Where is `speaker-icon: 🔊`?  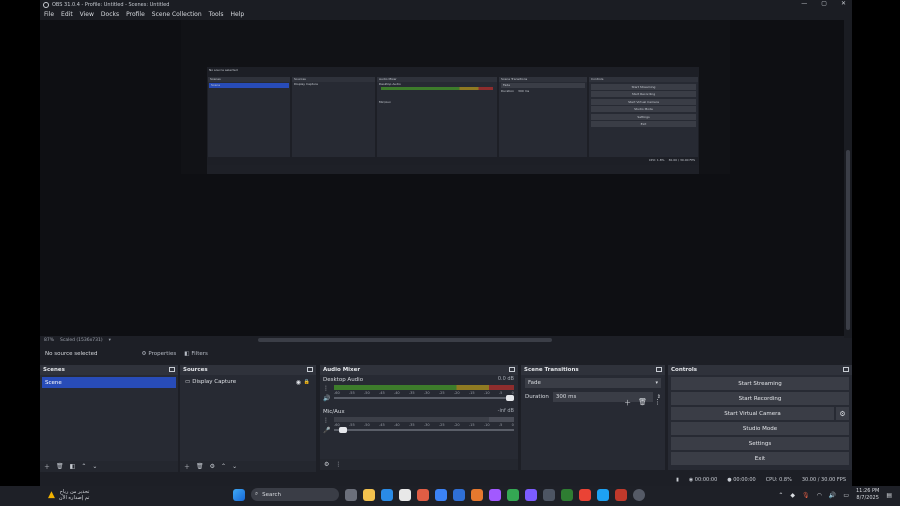 speaker-icon: 🔊 is located at coordinates (326, 398).